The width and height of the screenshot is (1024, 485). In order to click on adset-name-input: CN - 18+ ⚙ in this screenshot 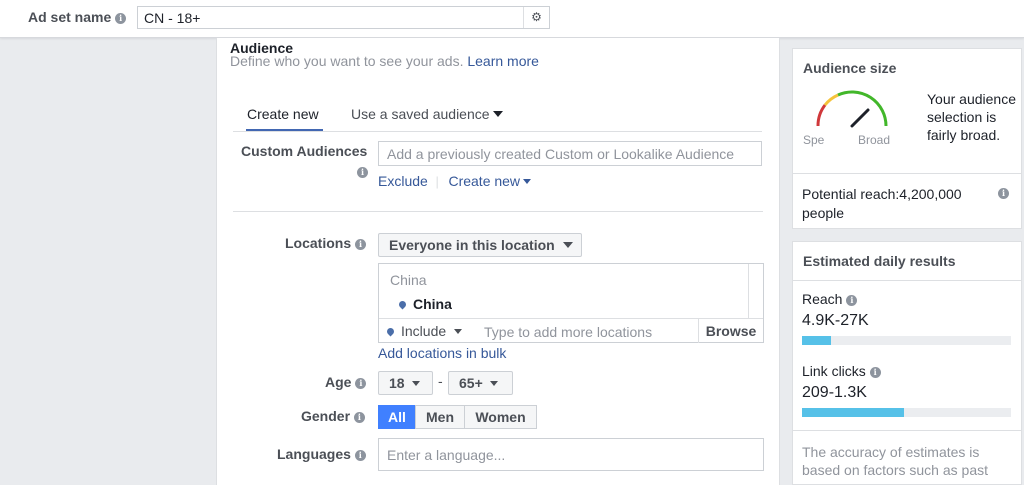, I will do `click(343, 17)`.